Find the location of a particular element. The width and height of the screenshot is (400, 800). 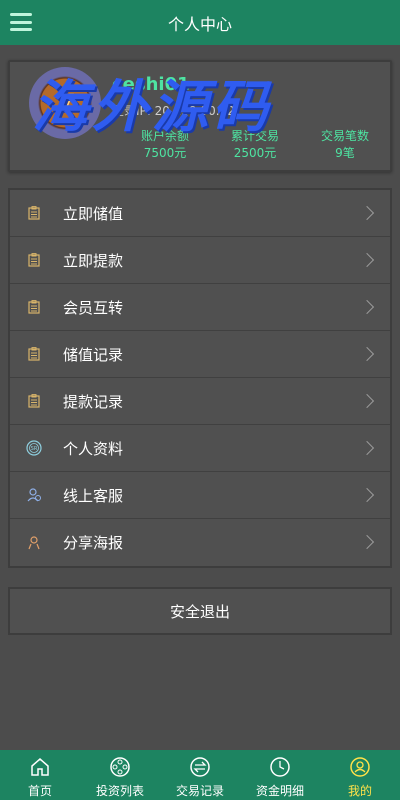

menu-item-share-poster: 分享海报 is located at coordinates (200, 542).